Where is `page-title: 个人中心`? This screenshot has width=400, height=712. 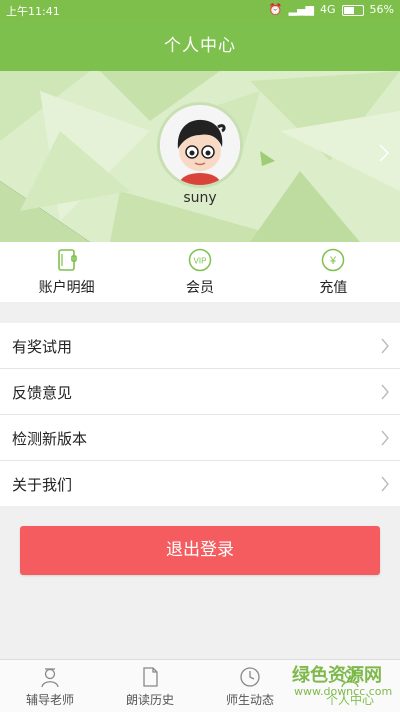 page-title: 个人中心 is located at coordinates (200, 46).